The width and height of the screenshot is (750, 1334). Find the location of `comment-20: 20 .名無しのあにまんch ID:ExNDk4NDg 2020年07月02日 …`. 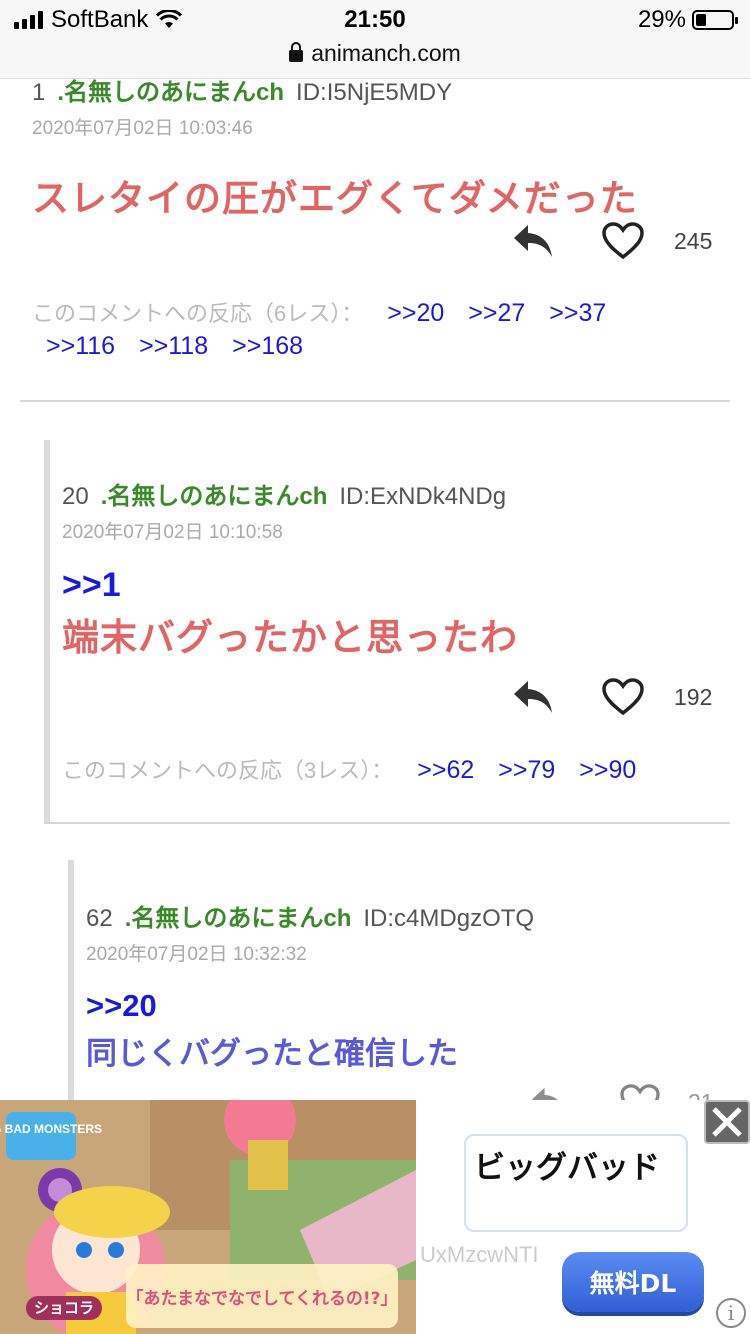

comment-20: 20 .名無しのあにまんch ID:ExNDk4NDg 2020年07月02日 … is located at coordinates (397, 568).